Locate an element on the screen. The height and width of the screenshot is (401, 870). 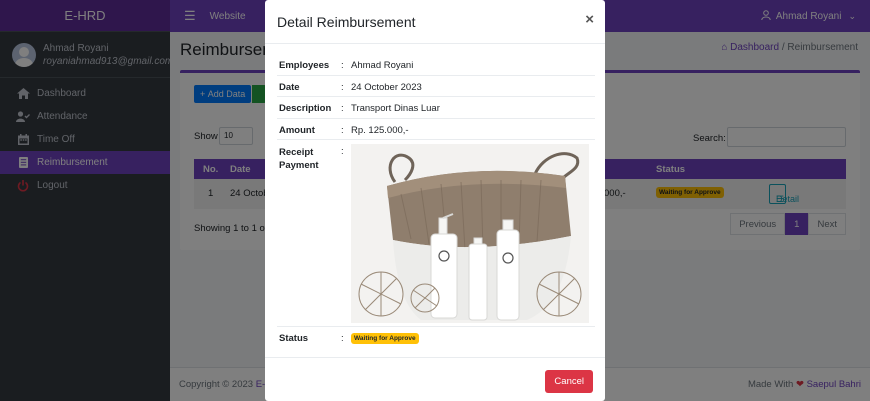
amount-label: Amount is located at coordinates (297, 130).